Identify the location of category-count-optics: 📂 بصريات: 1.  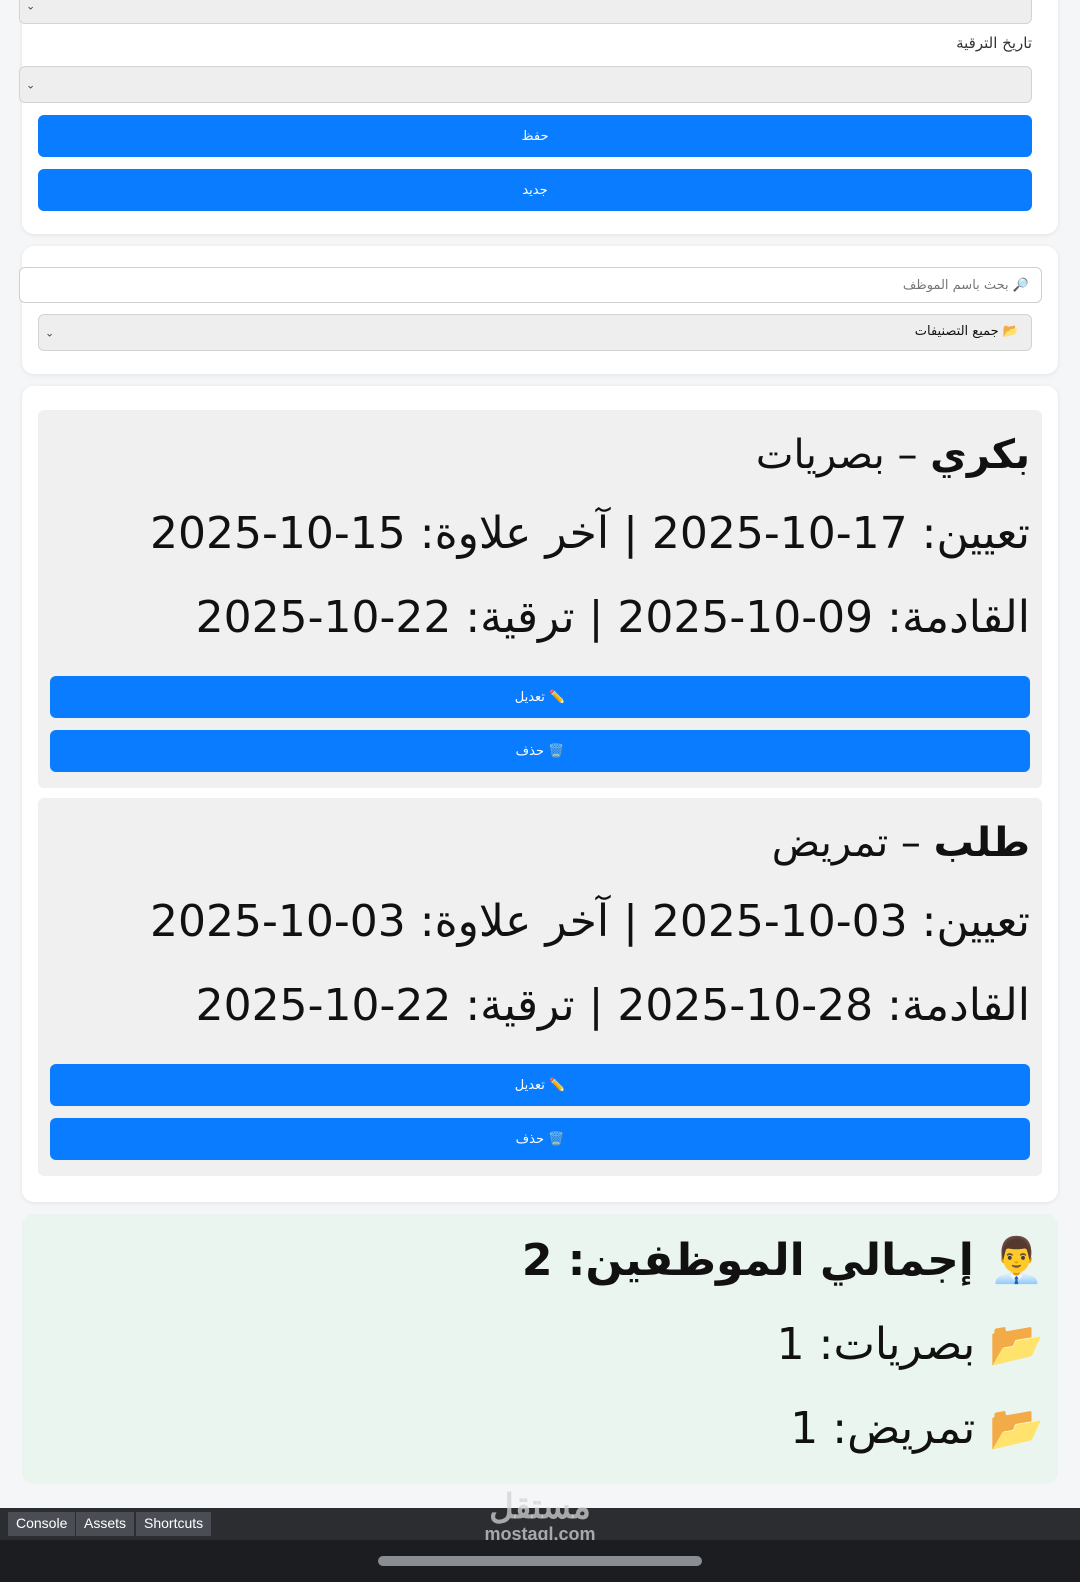
(910, 1344).